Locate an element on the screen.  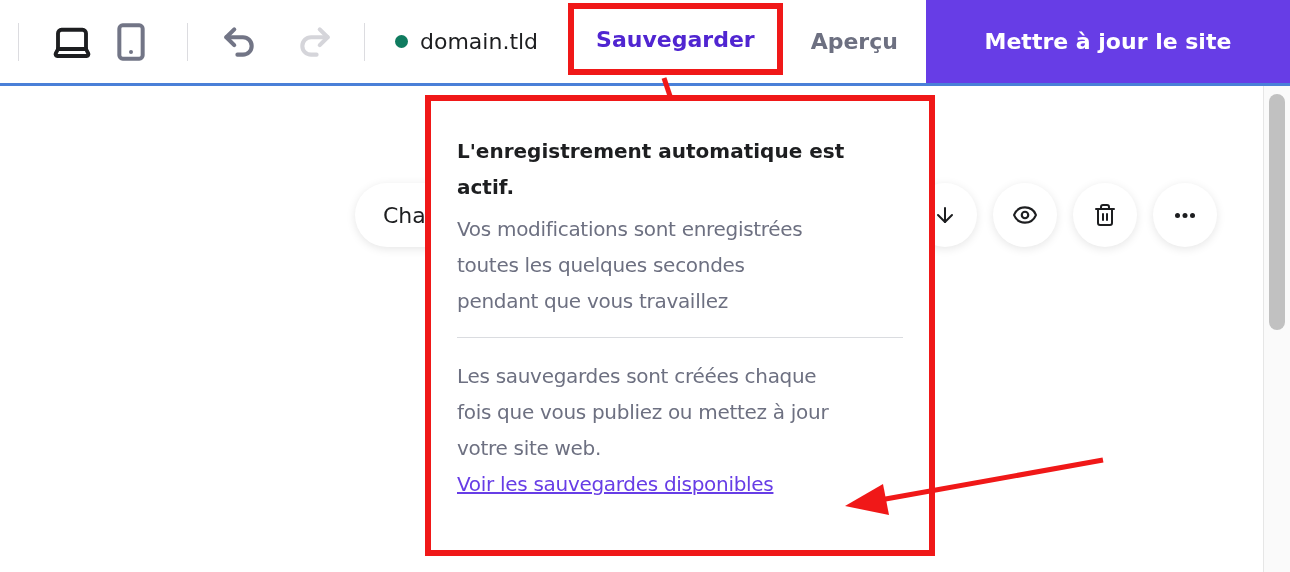
backup-text: Les sauvegardes sont créées chaque fois que vous publiez ou mettez à jour votre site web. is located at coordinates (643, 412).